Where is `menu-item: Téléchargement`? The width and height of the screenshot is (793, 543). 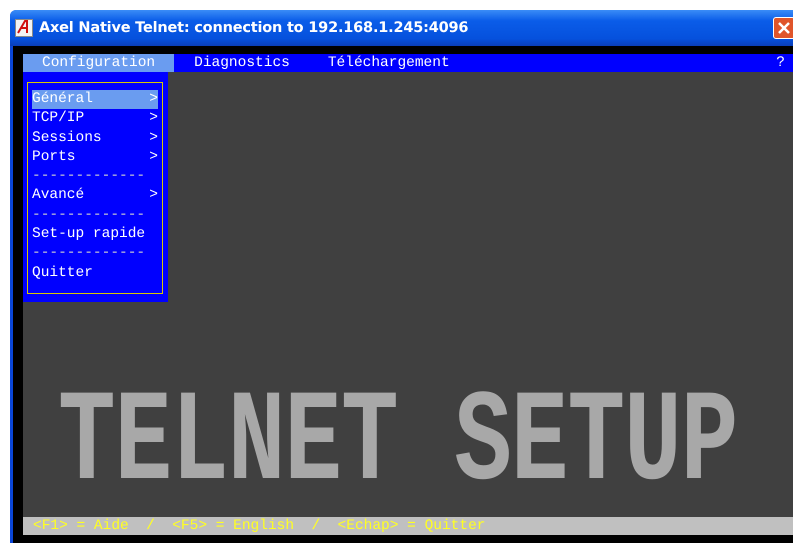
menu-item: Téléchargement is located at coordinates (388, 63).